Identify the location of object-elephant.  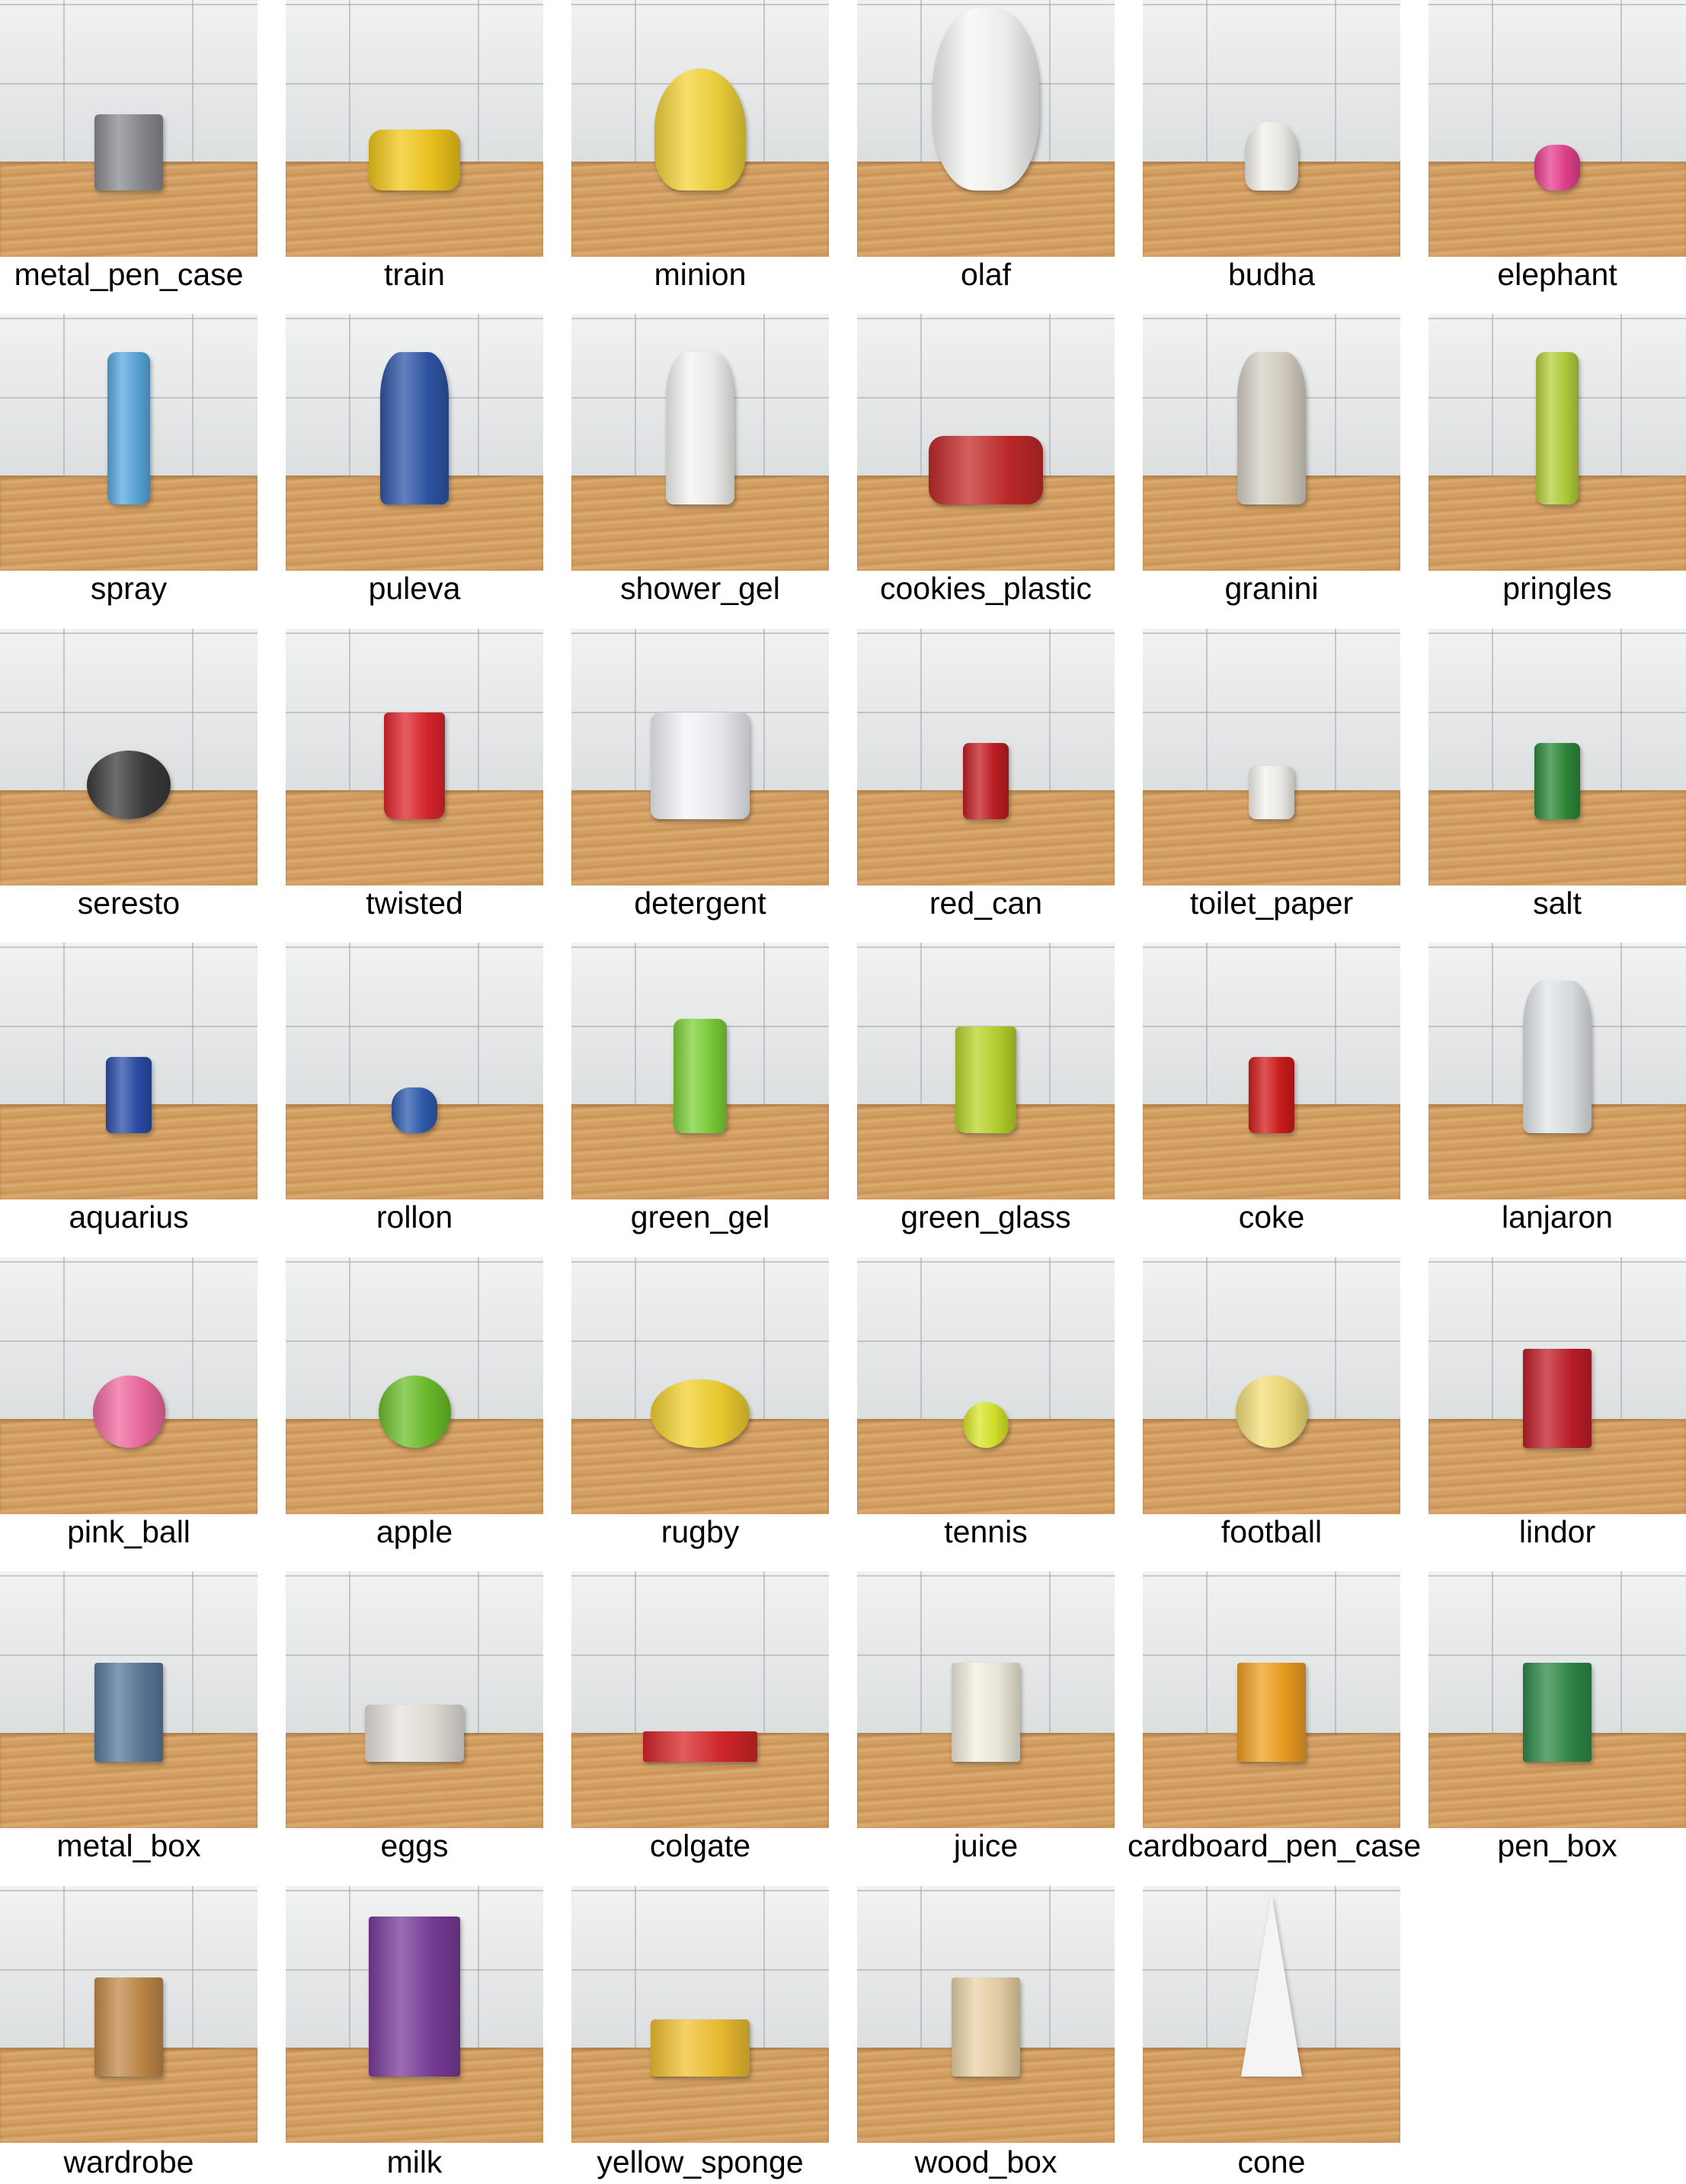
(1557, 168).